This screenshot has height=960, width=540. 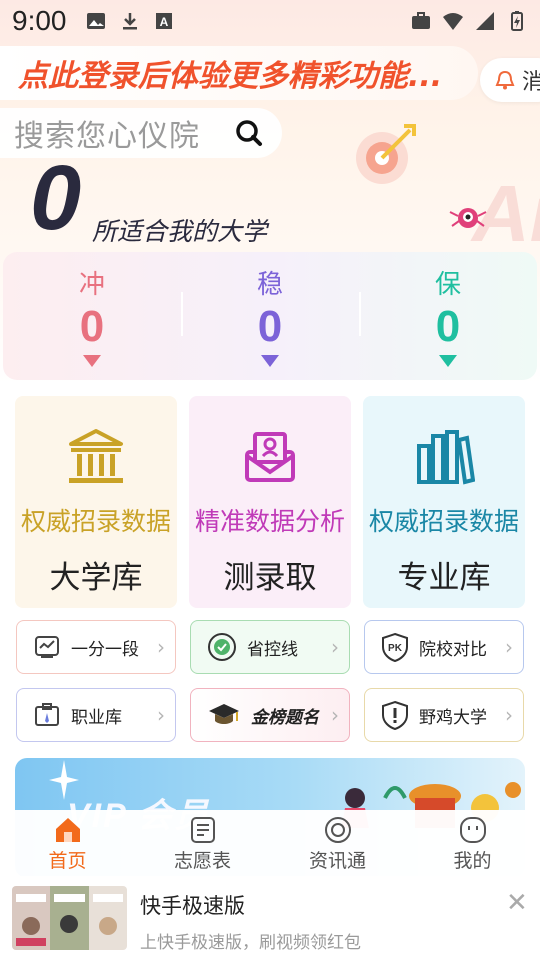 I want to click on ad-thumbnail, so click(x=69, y=918).